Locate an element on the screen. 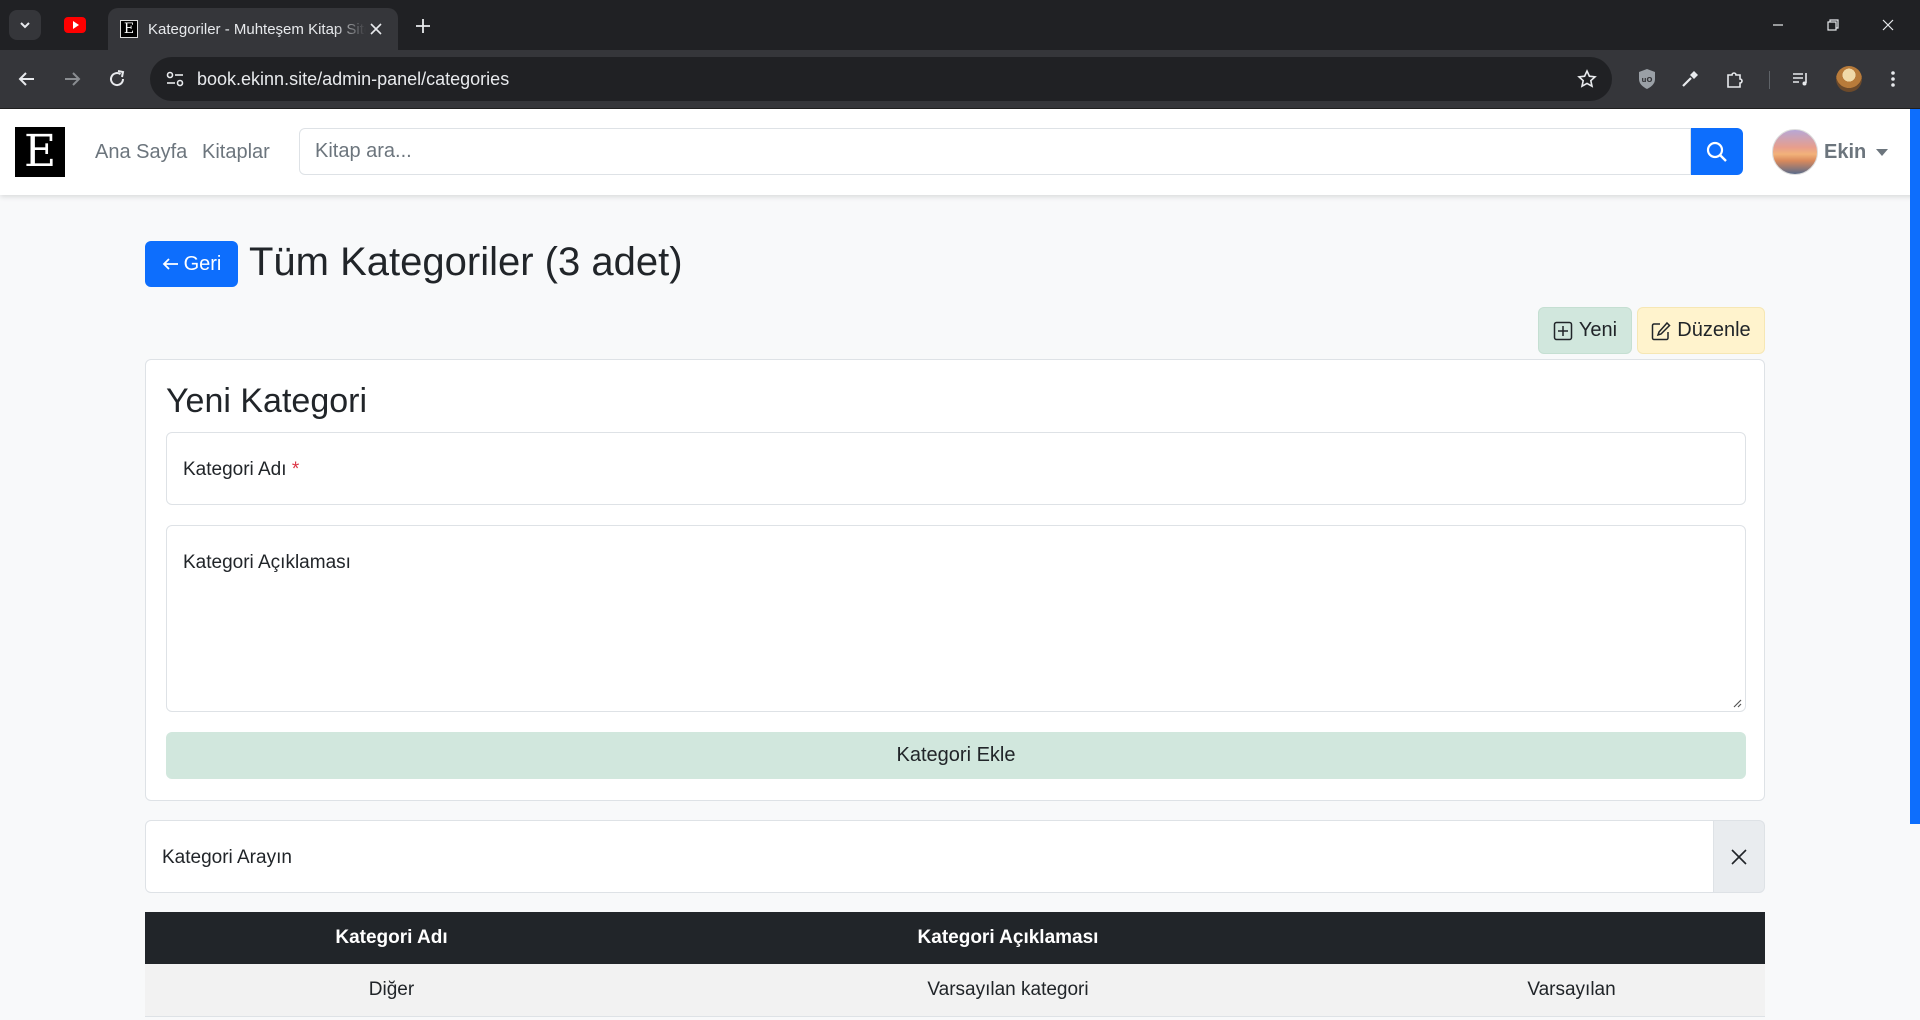  book-search-form is located at coordinates (1021, 151).